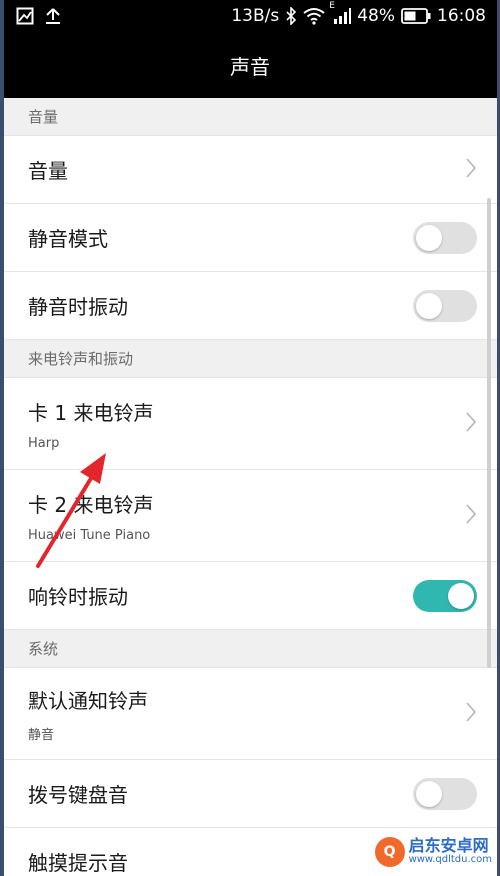  Describe the element at coordinates (250, 117) in the screenshot. I see `section-header-volume: 音量` at that location.